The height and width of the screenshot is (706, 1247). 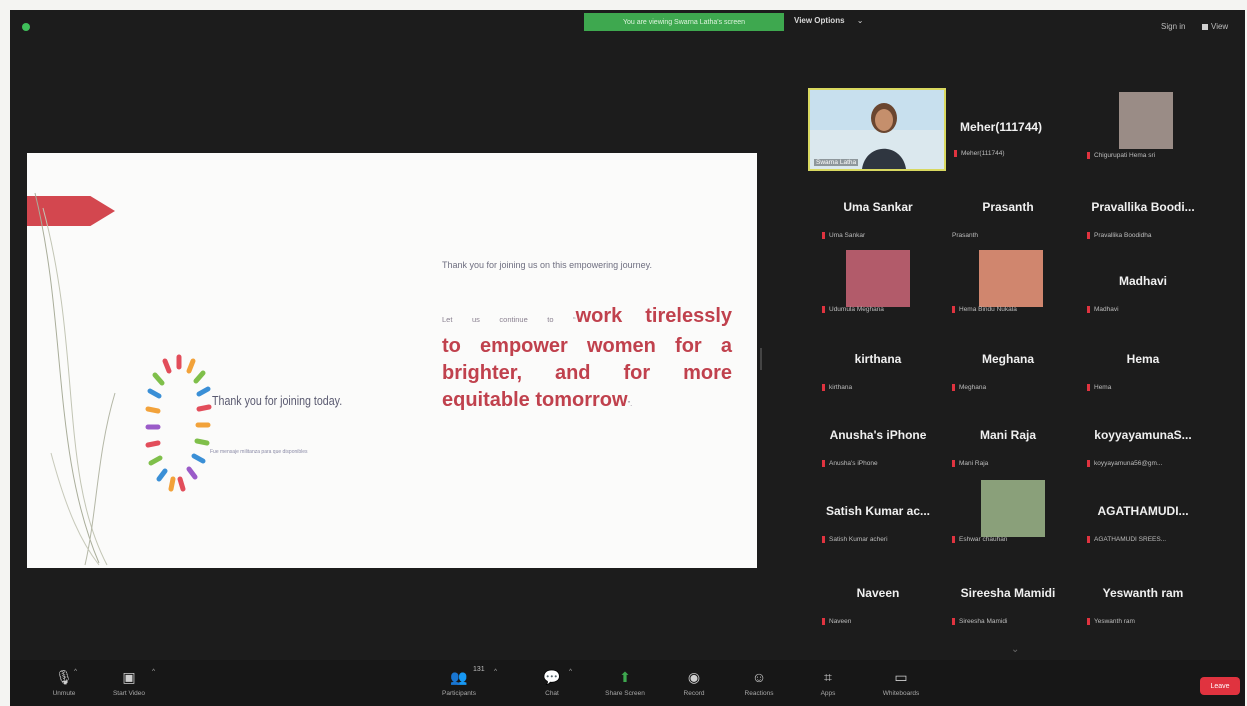 What do you see at coordinates (479, 669) in the screenshot?
I see `participant-count-badge: 131` at bounding box center [479, 669].